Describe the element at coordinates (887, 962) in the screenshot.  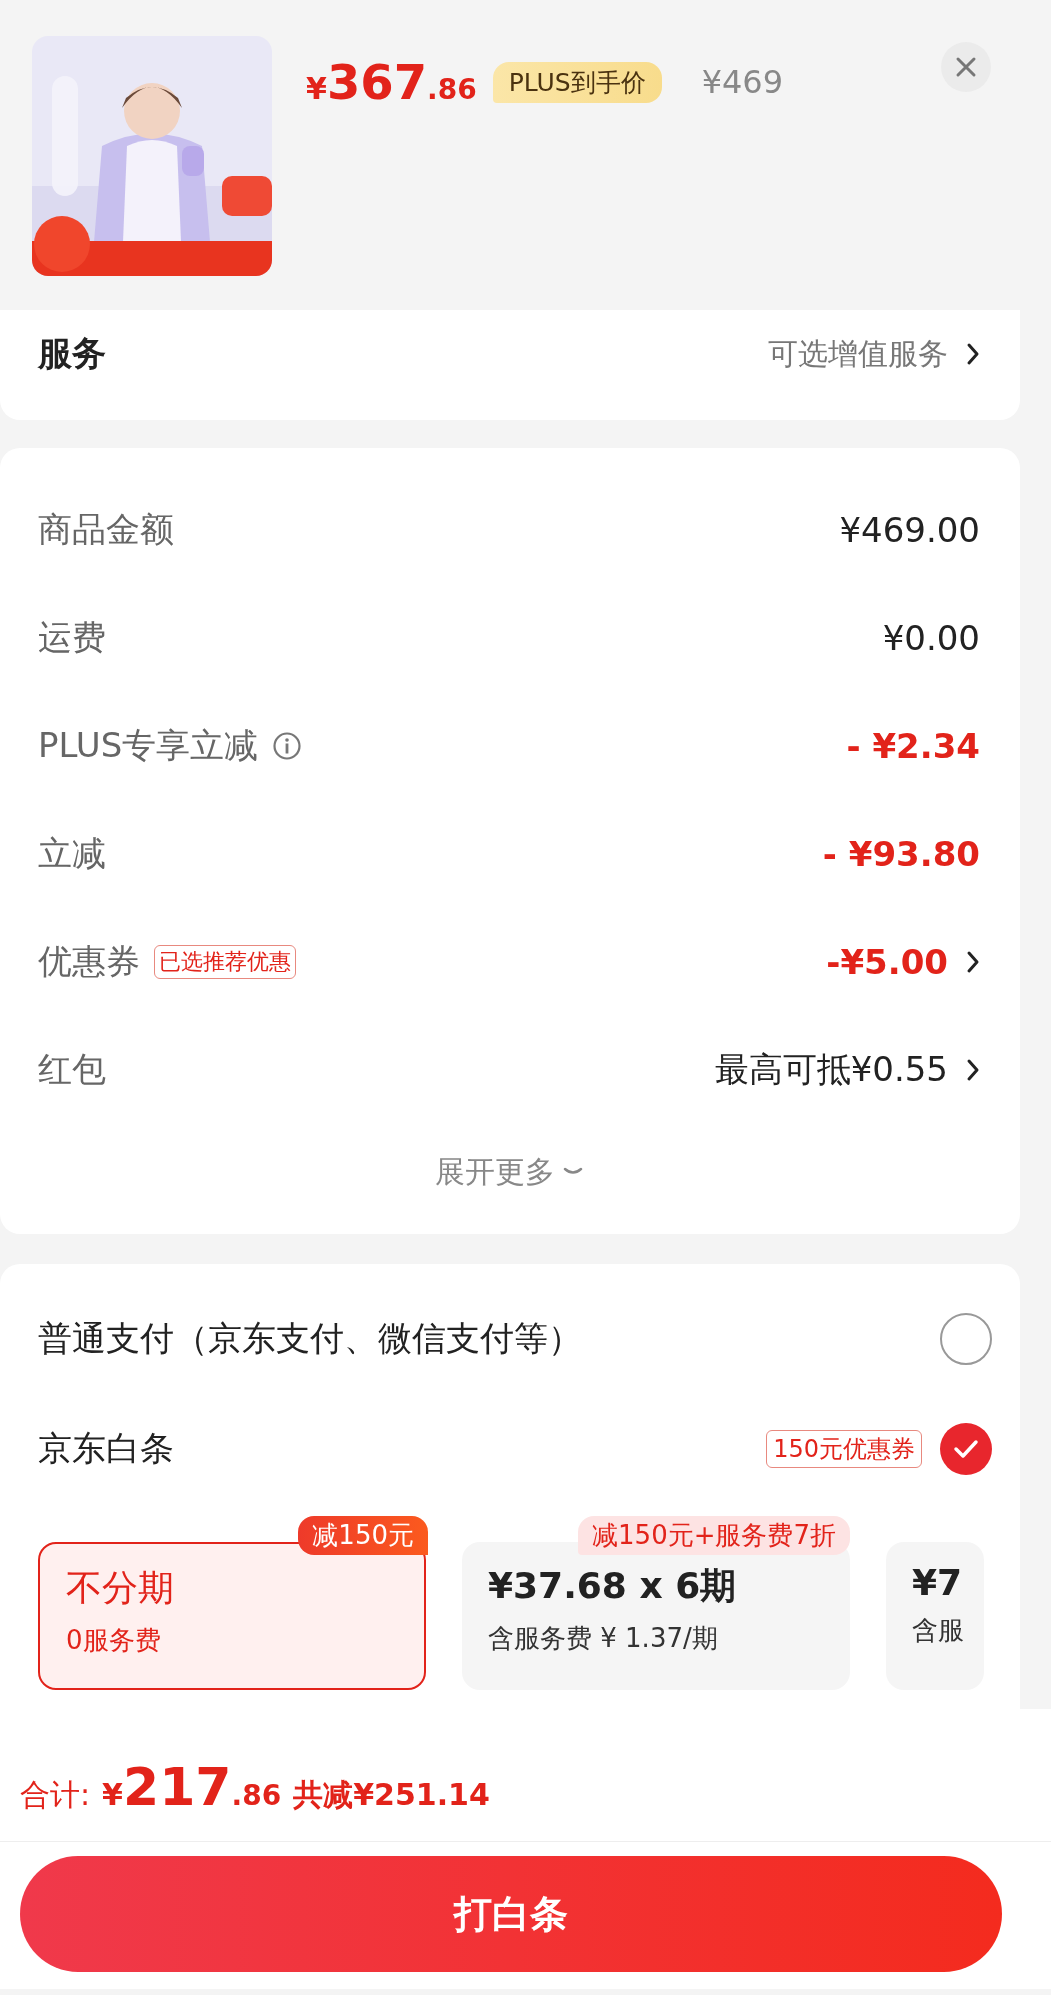
I see `row-value: -¥5.00` at that location.